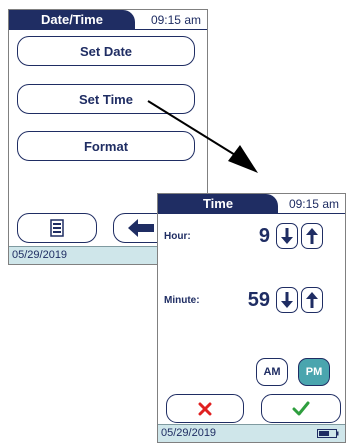 This screenshot has width=346, height=443. I want to click on pm-button: PM, so click(314, 372).